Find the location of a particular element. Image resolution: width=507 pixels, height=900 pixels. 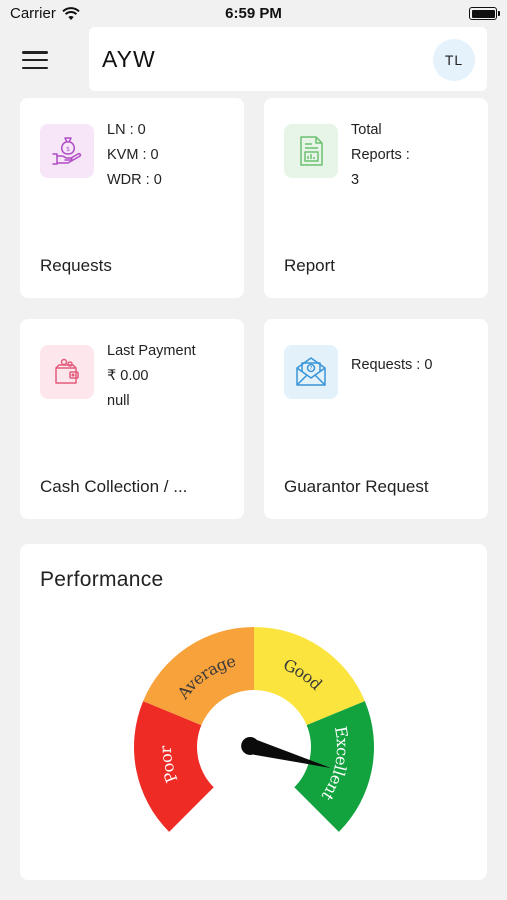

guarantor-request-label: Guarantor Request is located at coordinates (356, 486).